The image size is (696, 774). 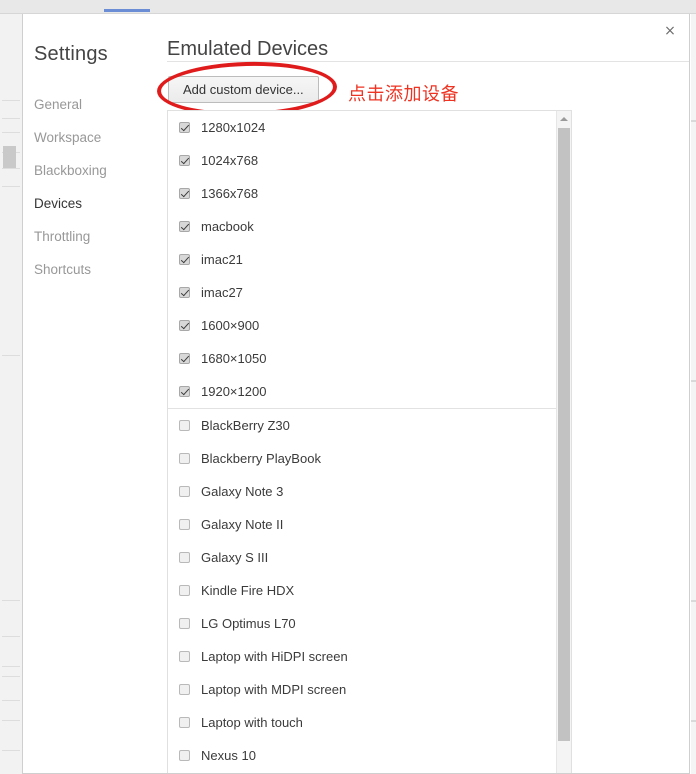 I want to click on annotation-label: 点击添加设备, so click(x=403, y=94).